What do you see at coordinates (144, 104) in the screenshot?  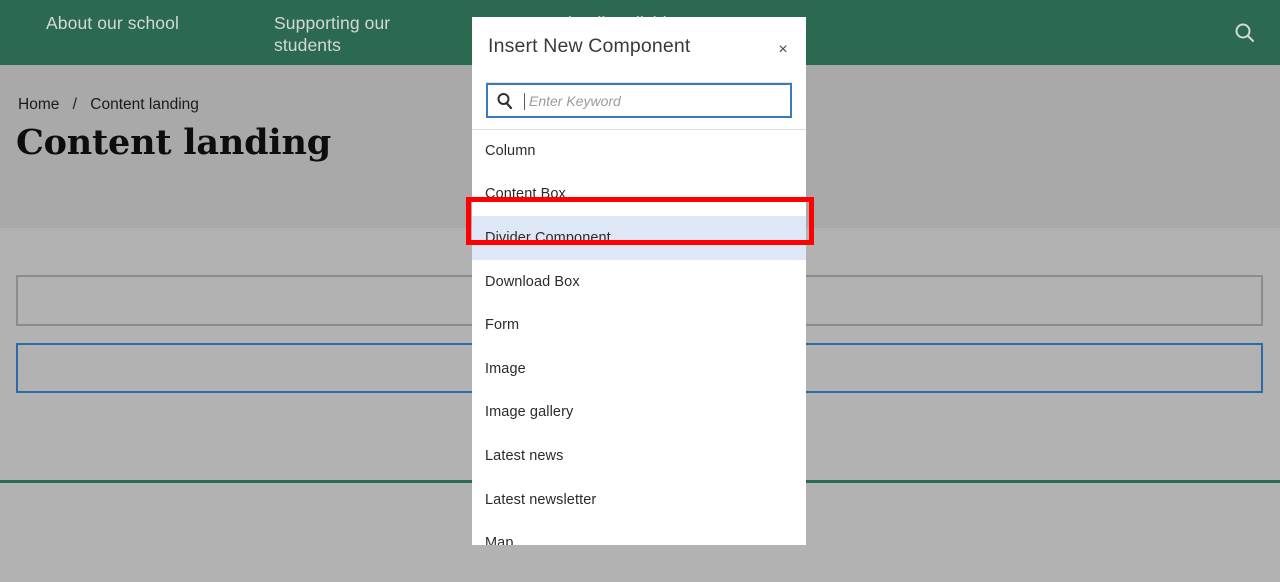 I see `breadcrumb-current: Content landing` at bounding box center [144, 104].